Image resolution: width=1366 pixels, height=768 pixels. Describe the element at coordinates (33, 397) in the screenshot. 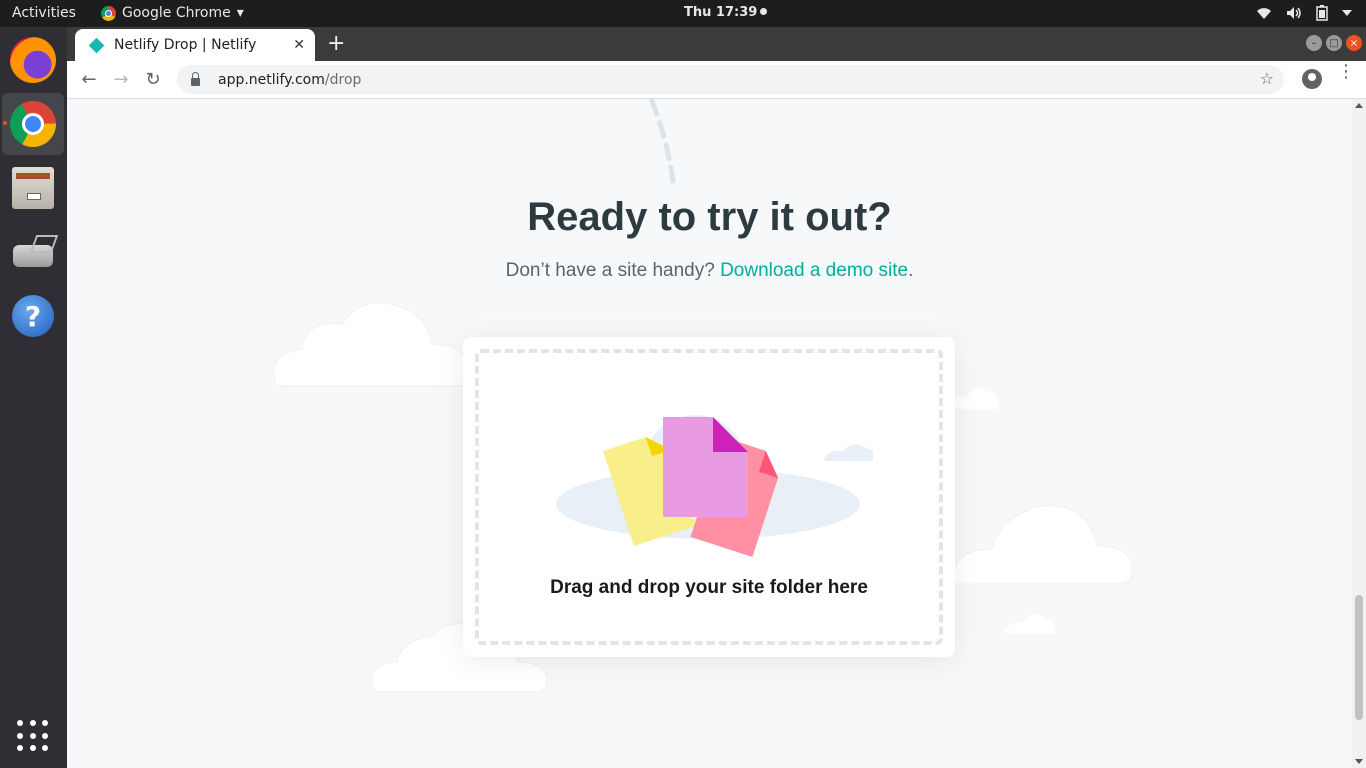

I see `dock: ?` at that location.